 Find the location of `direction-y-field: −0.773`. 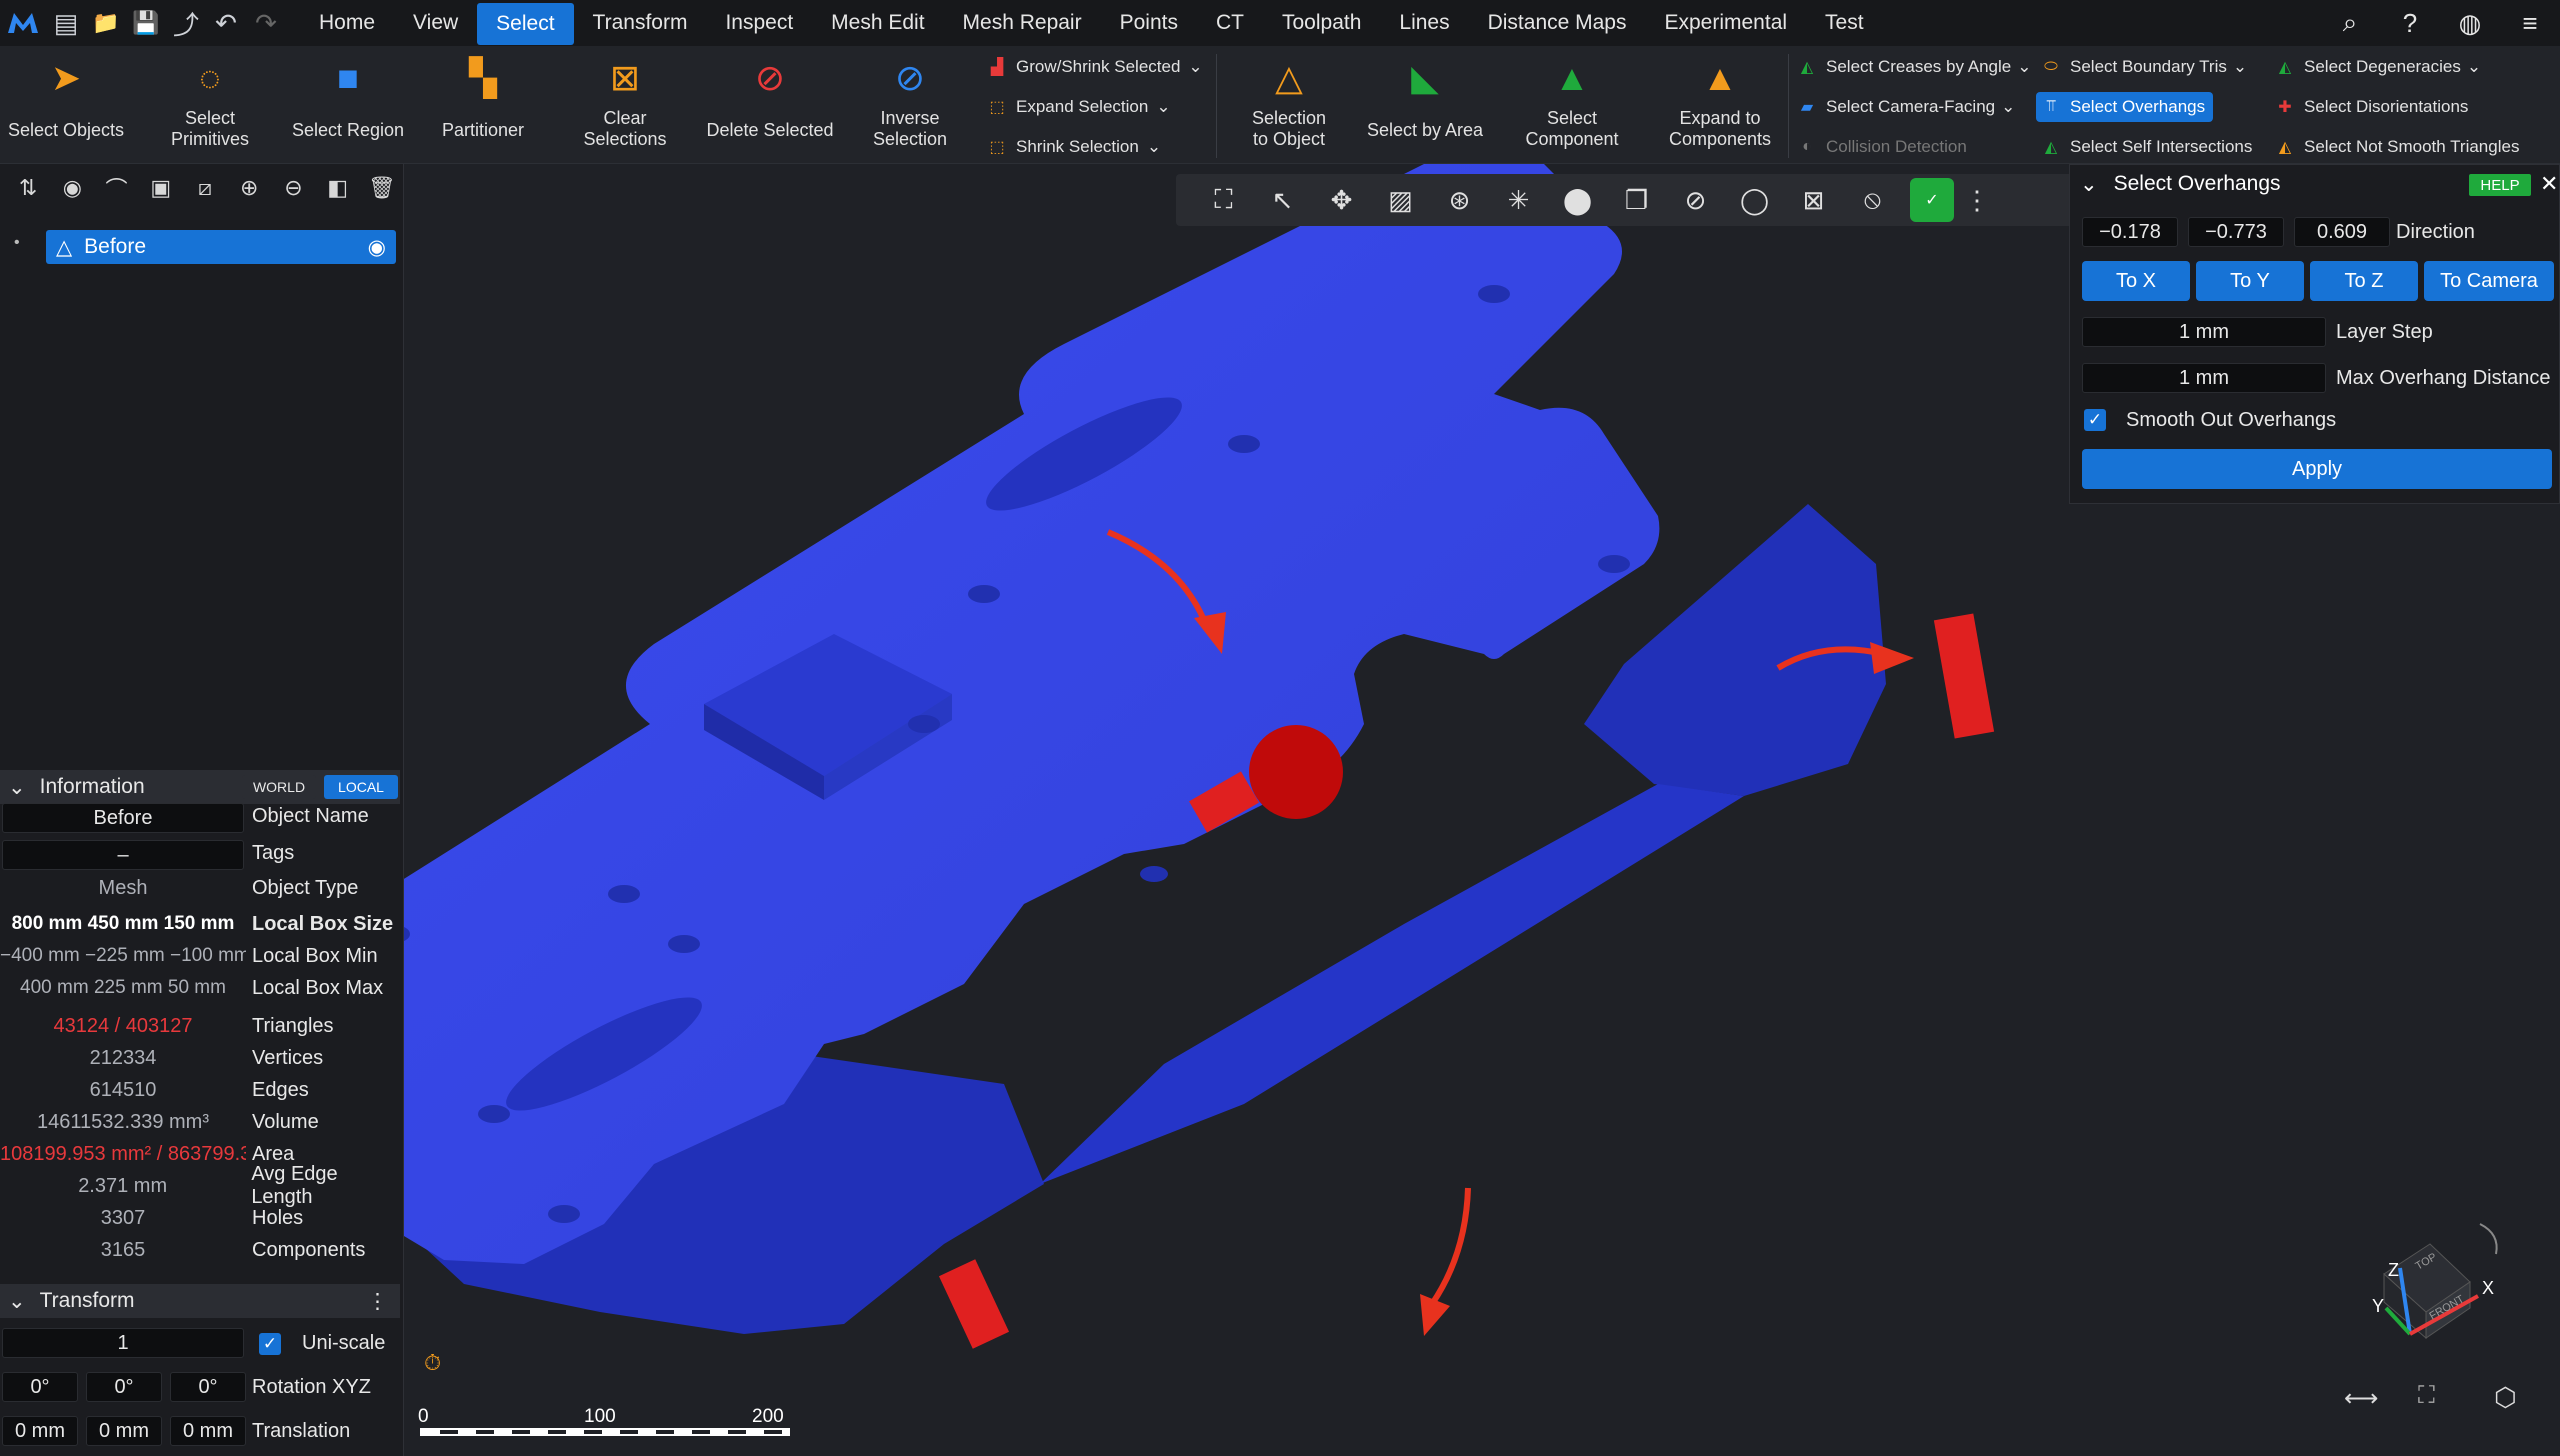

direction-y-field: −0.773 is located at coordinates (2236, 232).